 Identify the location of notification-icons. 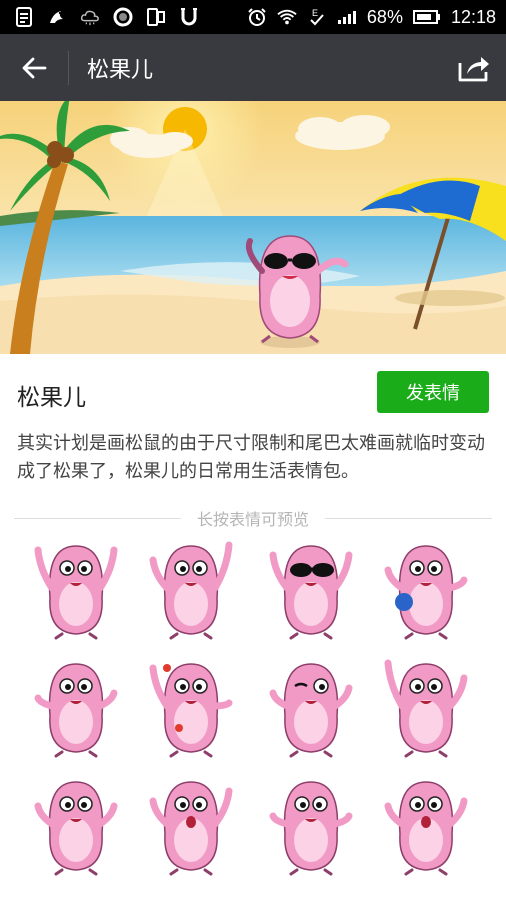
(99, 17).